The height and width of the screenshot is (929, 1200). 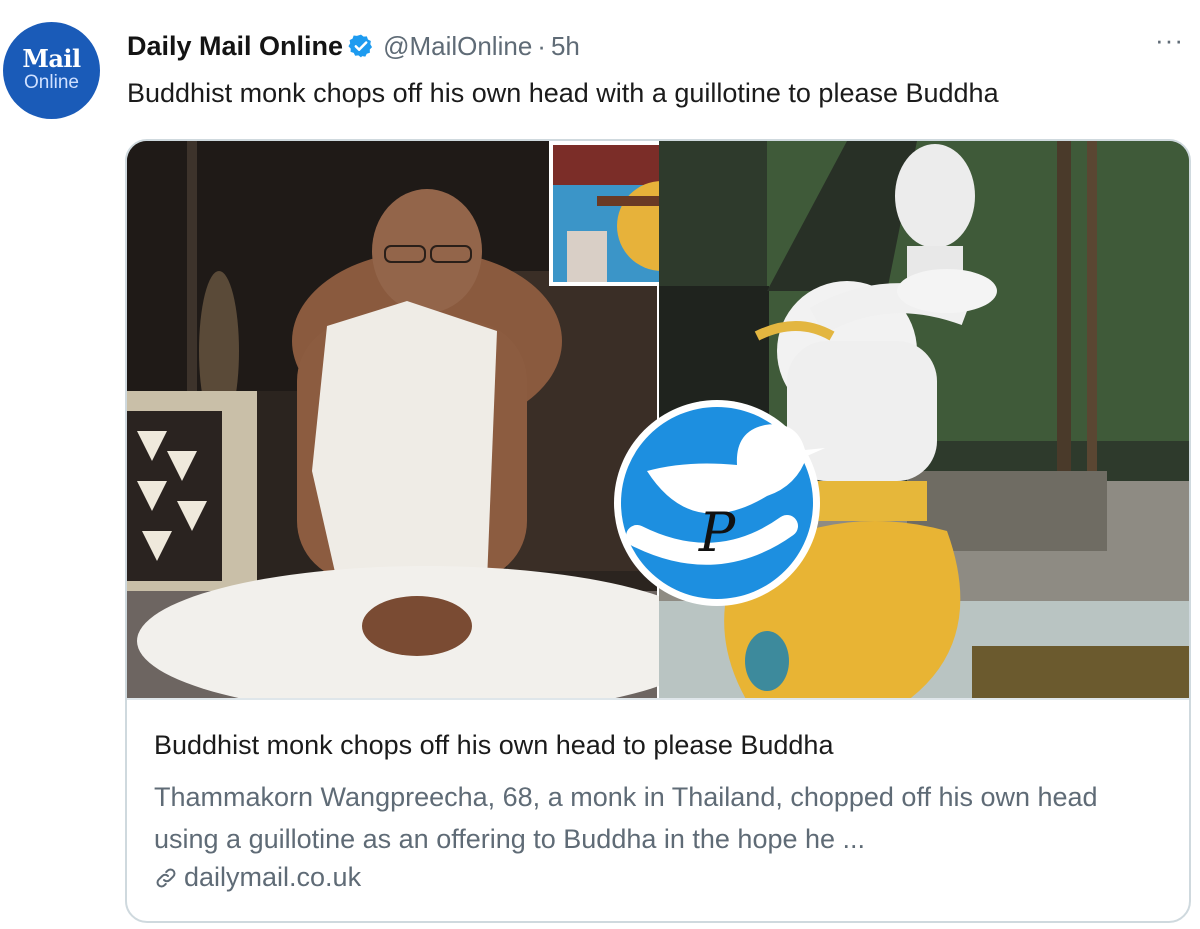 What do you see at coordinates (235, 46) in the screenshot?
I see `display-name: Daily Mail Online` at bounding box center [235, 46].